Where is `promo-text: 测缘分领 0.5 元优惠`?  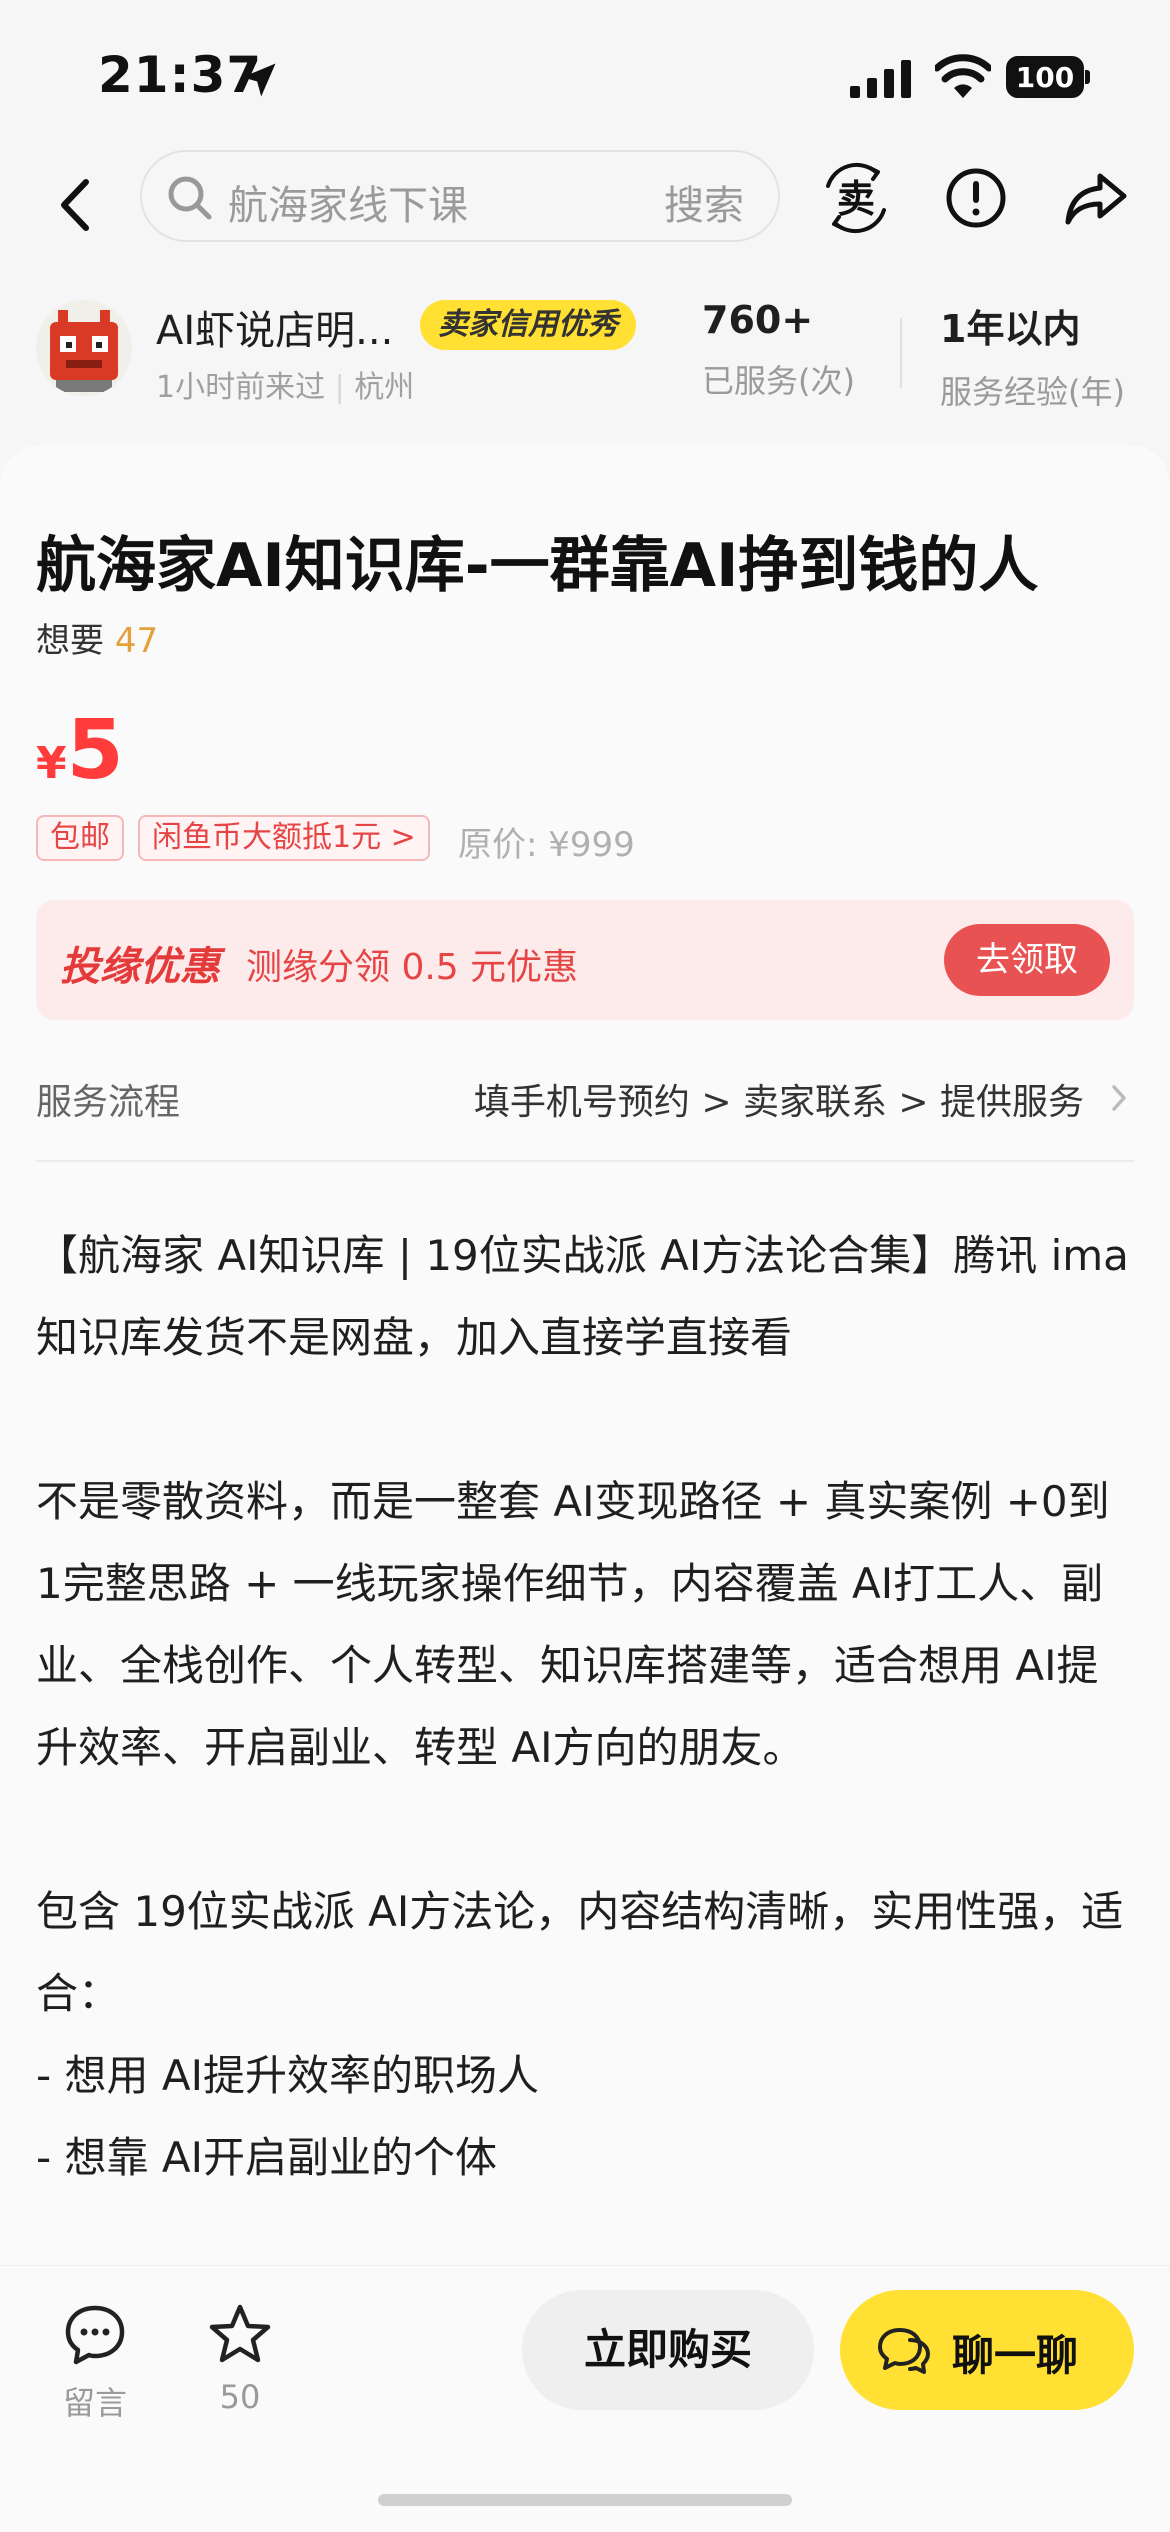
promo-text: 测缘分领 0.5 元优惠 is located at coordinates (412, 967).